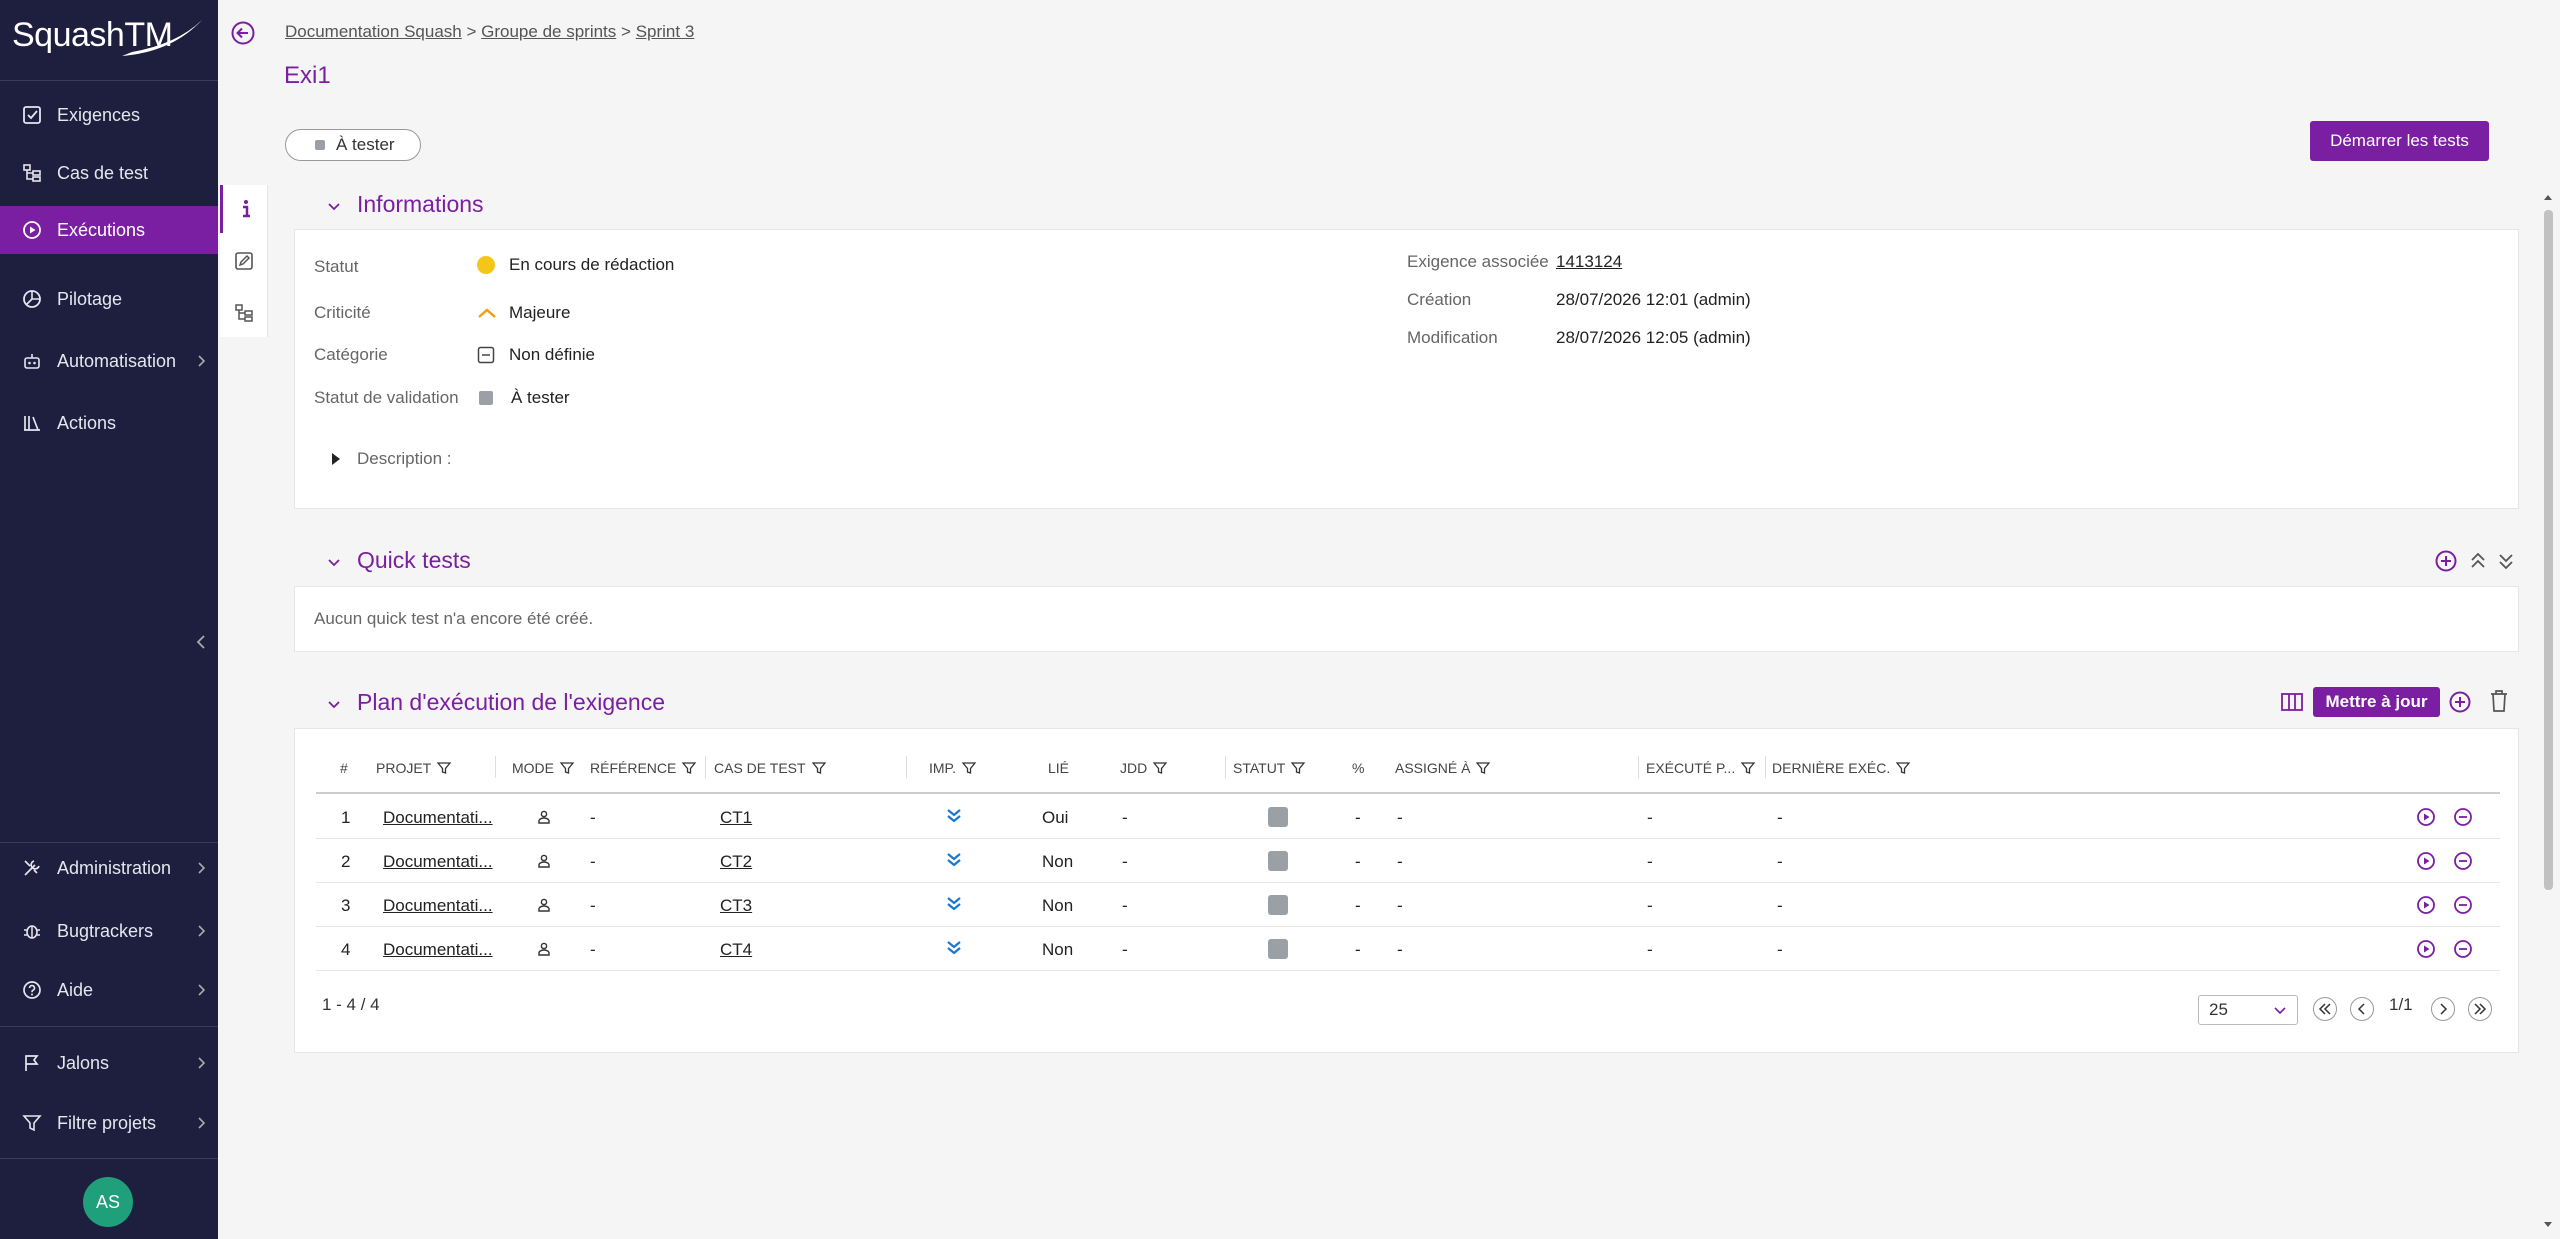 The width and height of the screenshot is (2560, 1239). Describe the element at coordinates (109, 1123) in the screenshot. I see `sidebar-item-filtre-projets: Filtre projets` at that location.